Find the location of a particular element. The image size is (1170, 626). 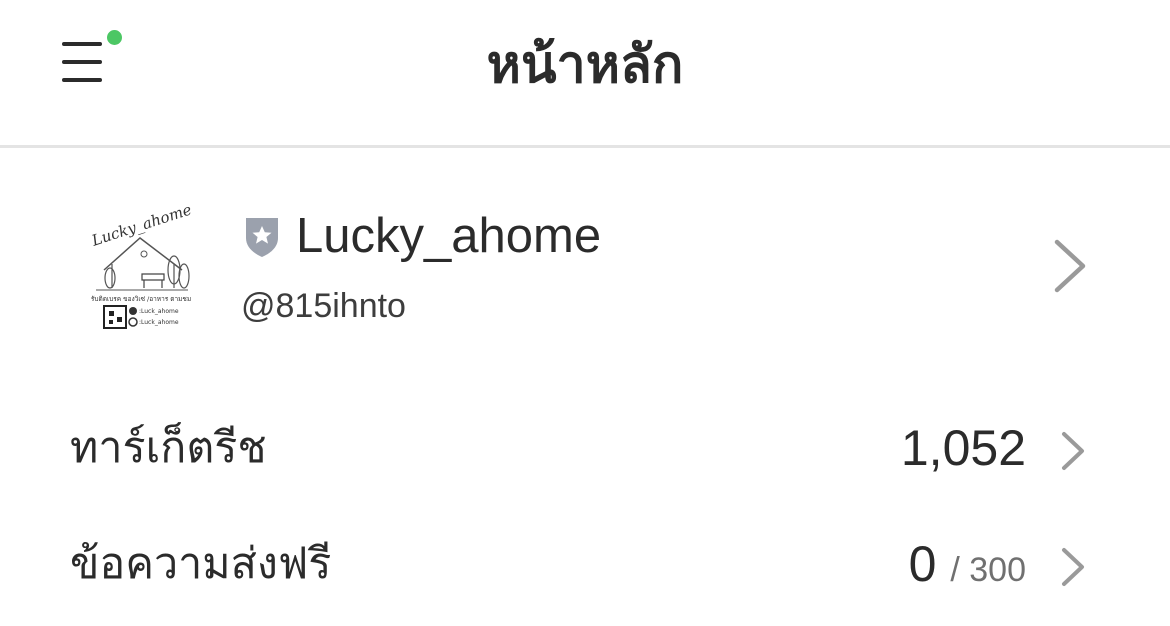

avatar-tagline: รับติดเบรค ของวิเซ่ /อาหาร ตามชม is located at coordinates (141, 299).